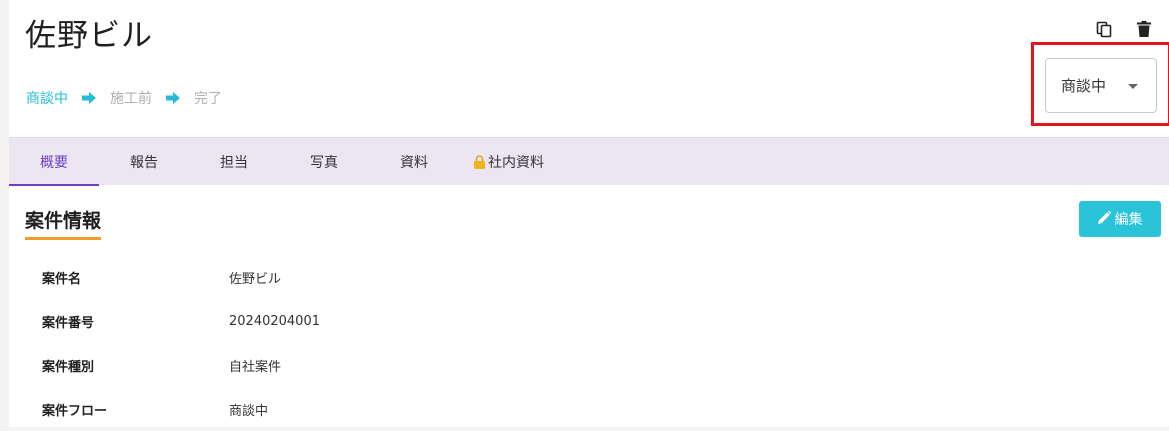  I want to click on tab-photos: 写真, so click(324, 162).